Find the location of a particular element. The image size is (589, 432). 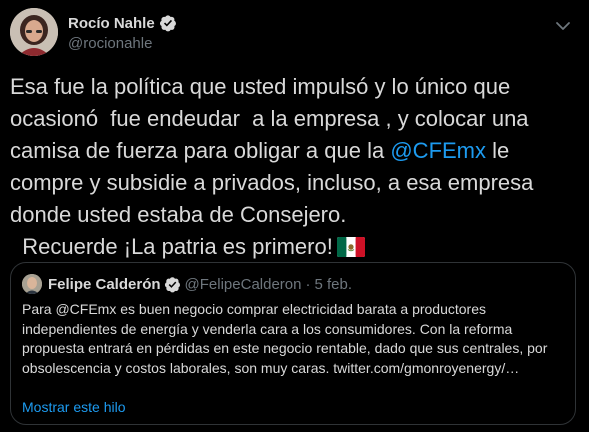

verified-badge-icon is located at coordinates (167, 23).